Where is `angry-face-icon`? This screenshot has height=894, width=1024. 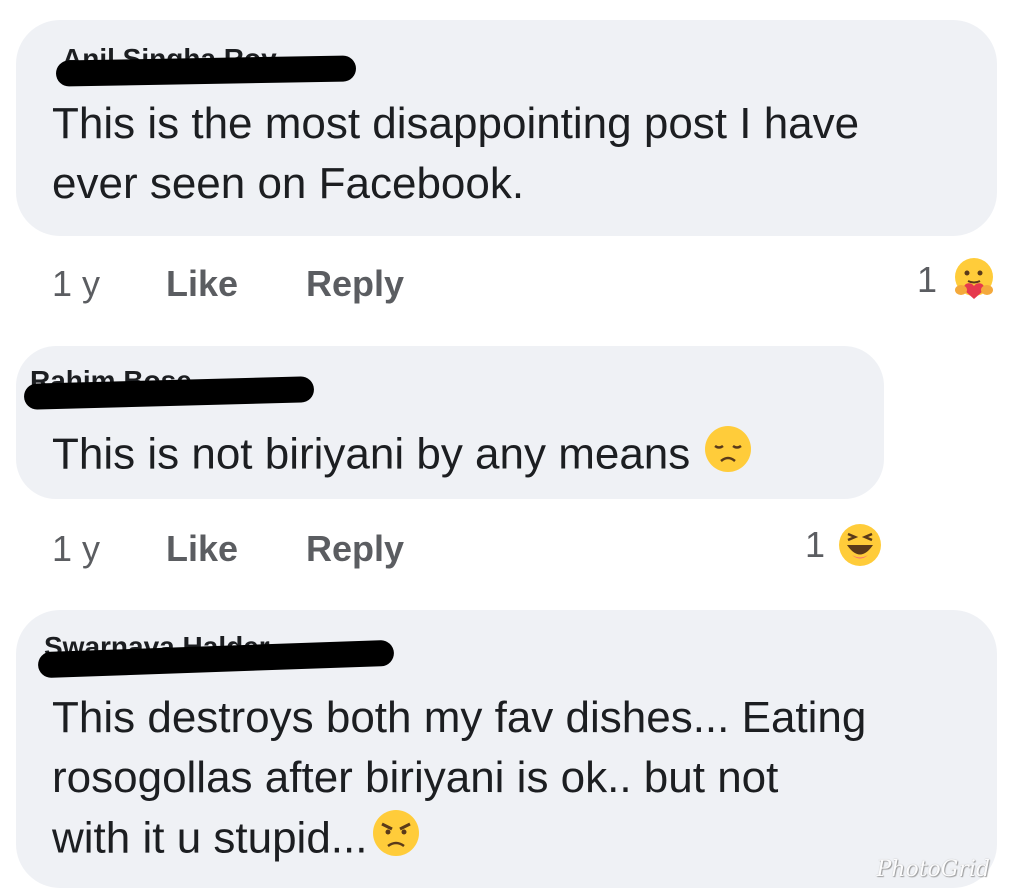
angry-face-icon is located at coordinates (396, 841).